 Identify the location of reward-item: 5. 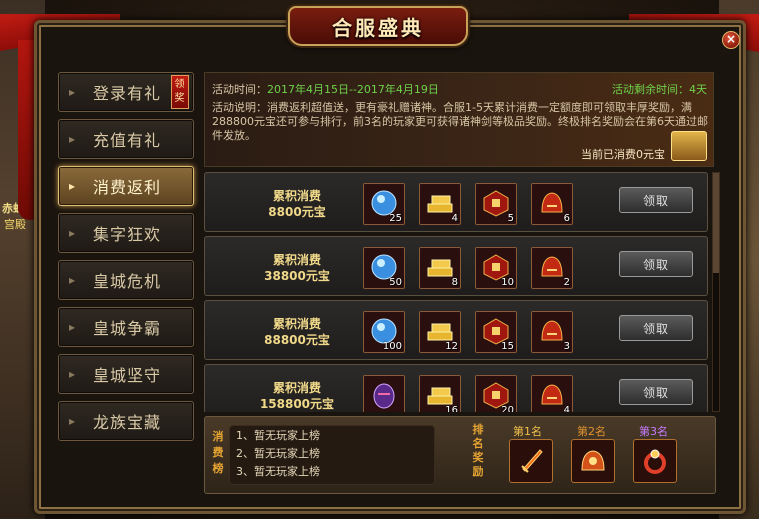
(496, 204).